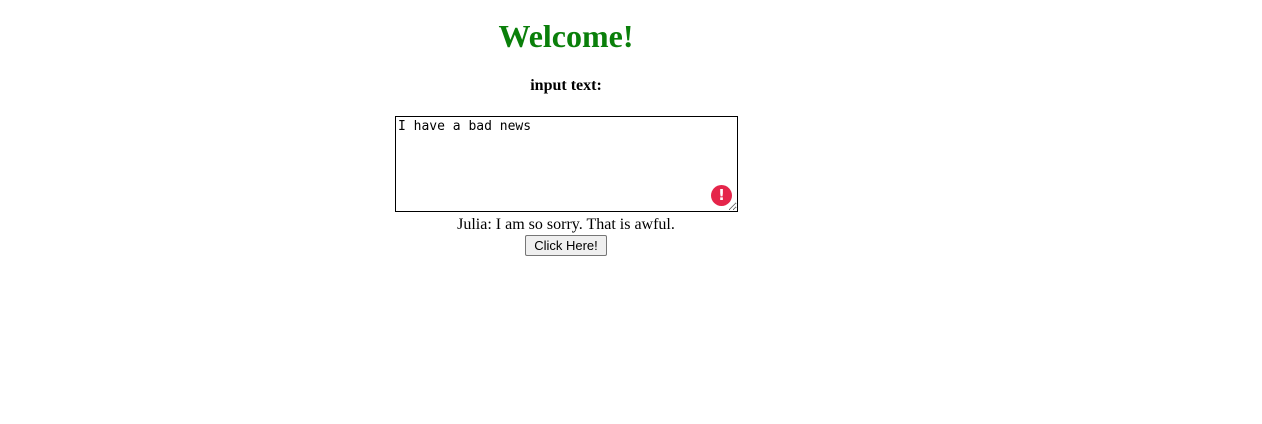 The image size is (1262, 424). I want to click on input-label: input text:, so click(566, 85).